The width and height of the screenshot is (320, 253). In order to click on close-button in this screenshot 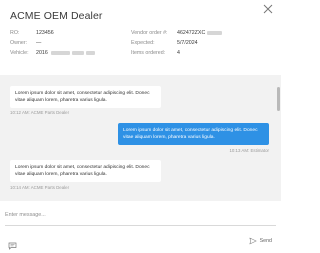, I will do `click(268, 9)`.